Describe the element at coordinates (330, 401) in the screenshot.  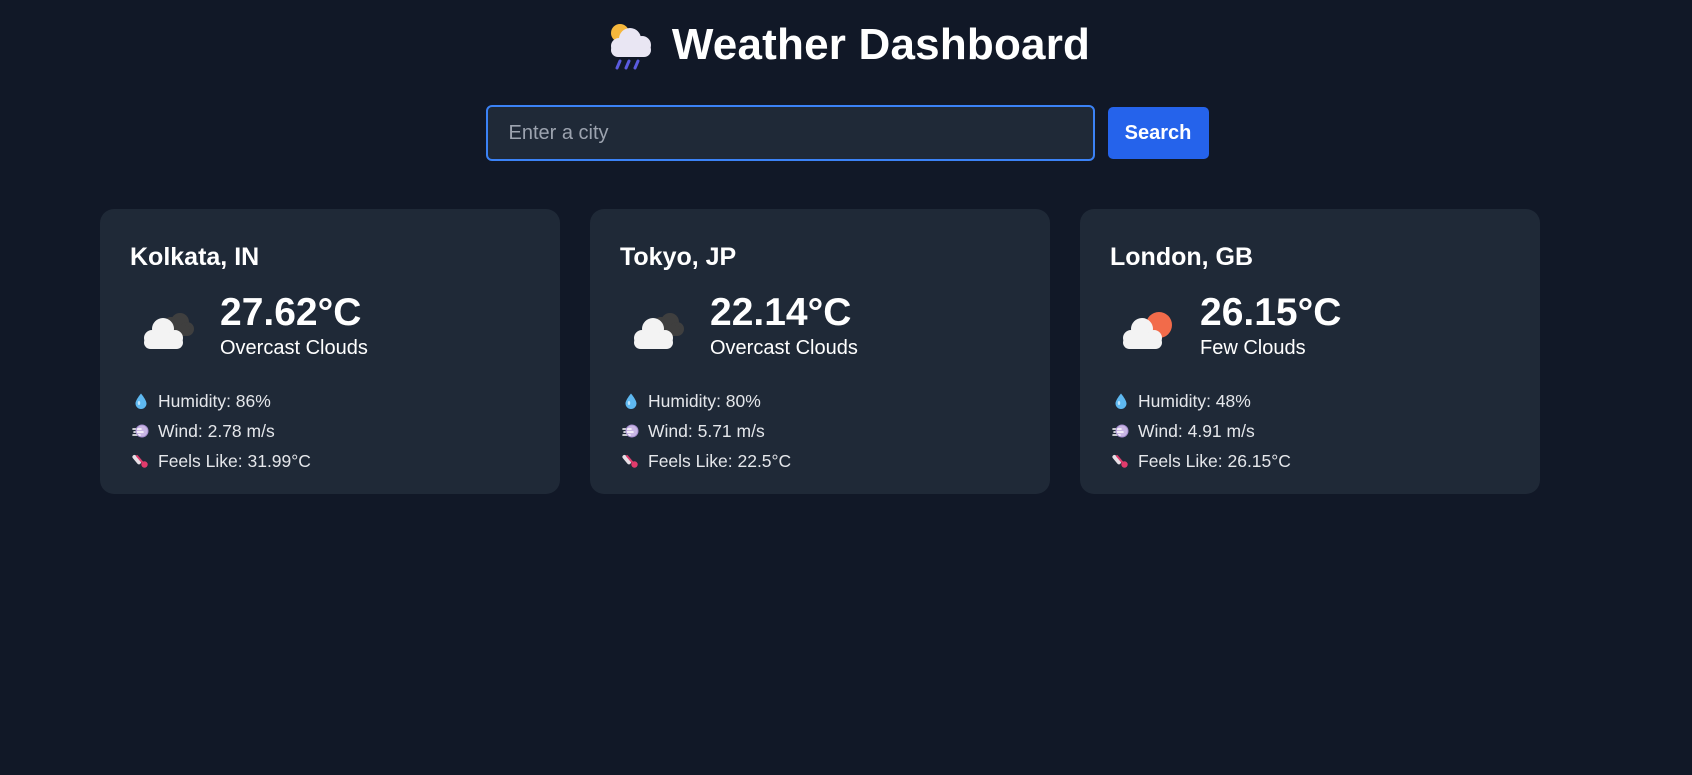
I see `humidity-row: Humidity: 86%` at that location.